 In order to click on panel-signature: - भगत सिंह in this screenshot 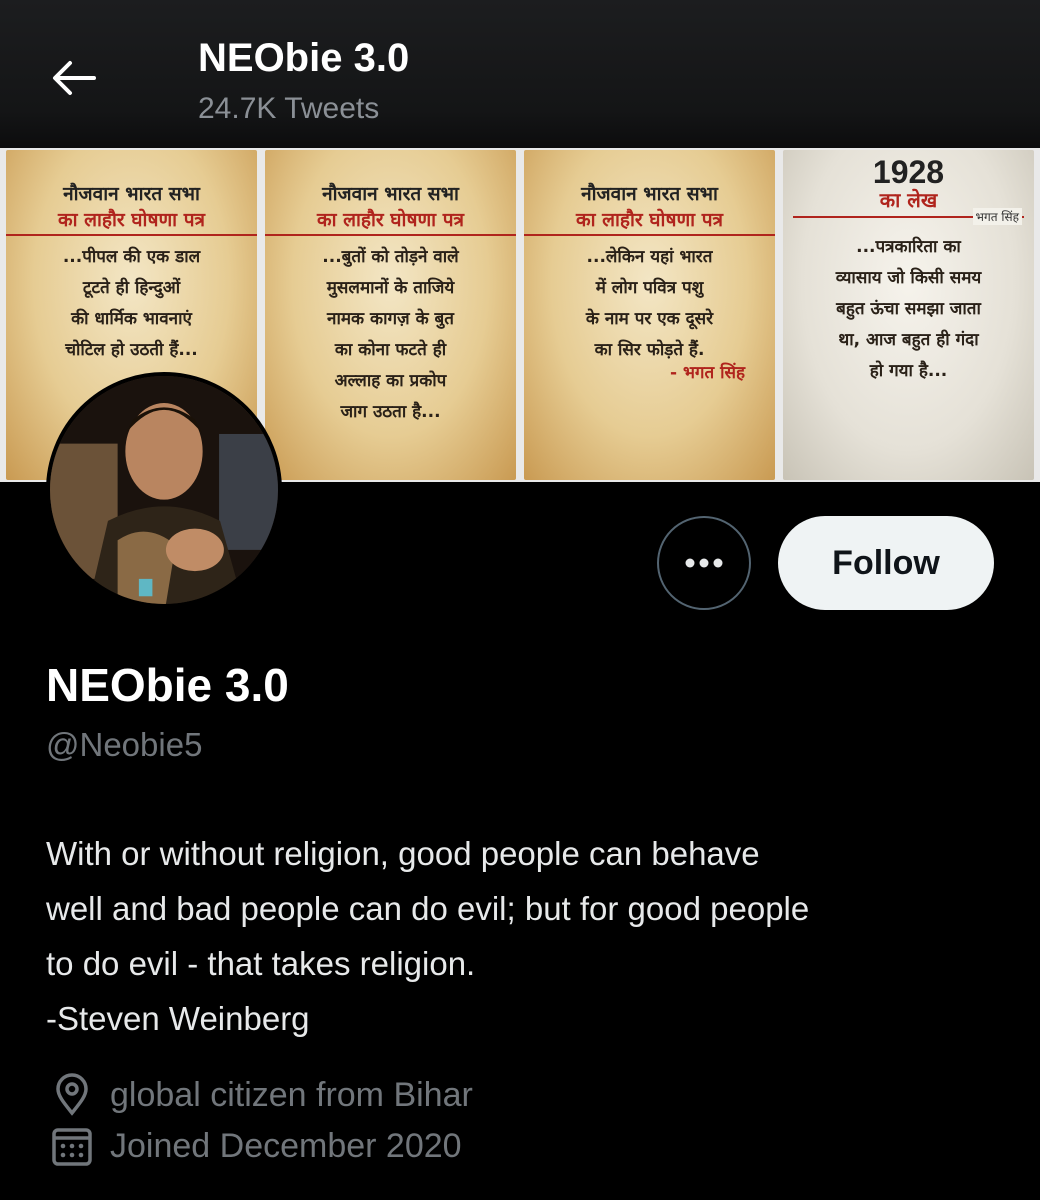, I will do `click(707, 373)`.